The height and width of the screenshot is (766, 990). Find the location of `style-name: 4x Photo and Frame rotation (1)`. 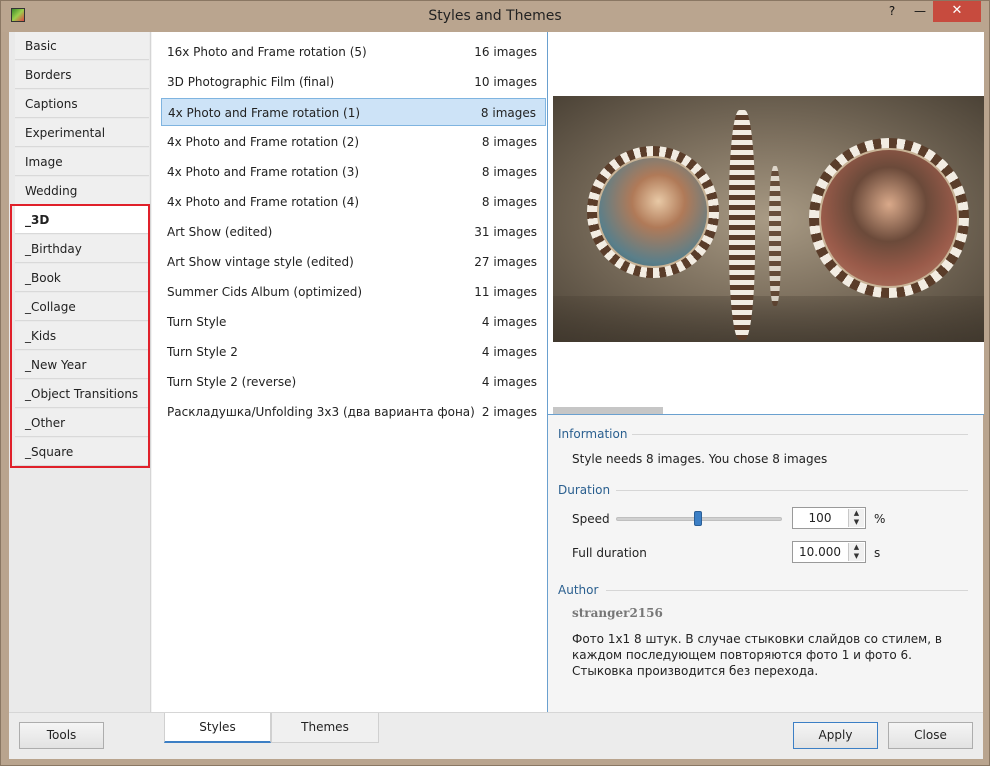

style-name: 4x Photo and Frame rotation (1) is located at coordinates (264, 113).